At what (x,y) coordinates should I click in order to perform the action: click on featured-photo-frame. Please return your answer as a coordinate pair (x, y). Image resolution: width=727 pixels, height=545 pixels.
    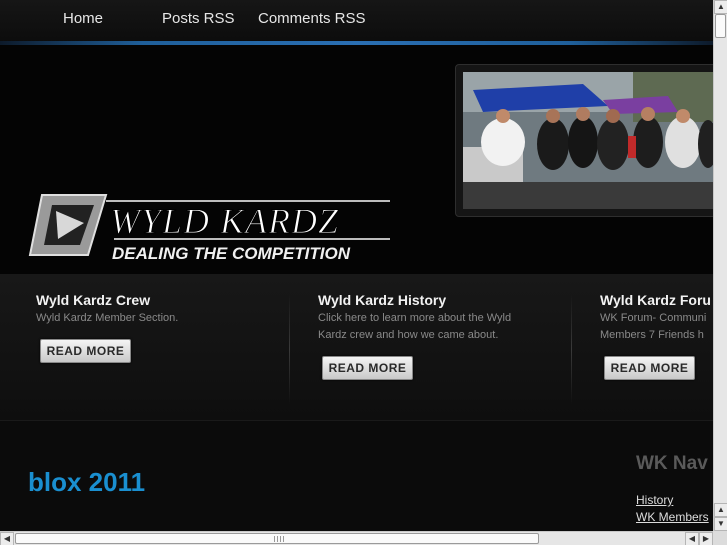
    Looking at the image, I should click on (587, 140).